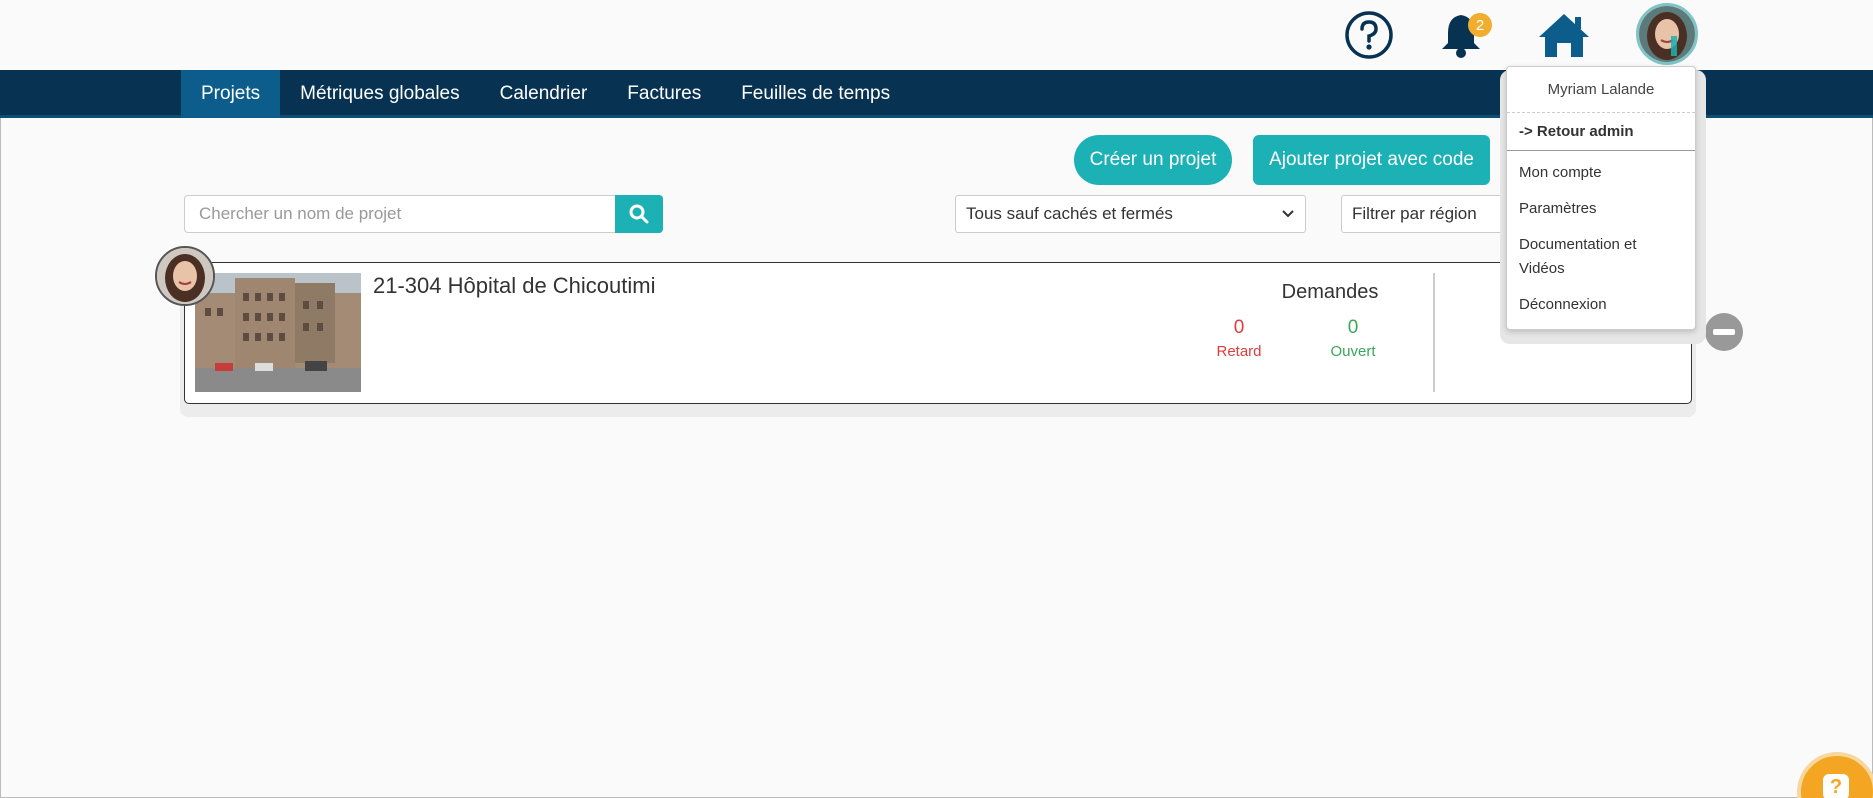 Image resolution: width=1873 pixels, height=798 pixels. I want to click on dropdown-item-deconnexion: Déconnexion, so click(1601, 305).